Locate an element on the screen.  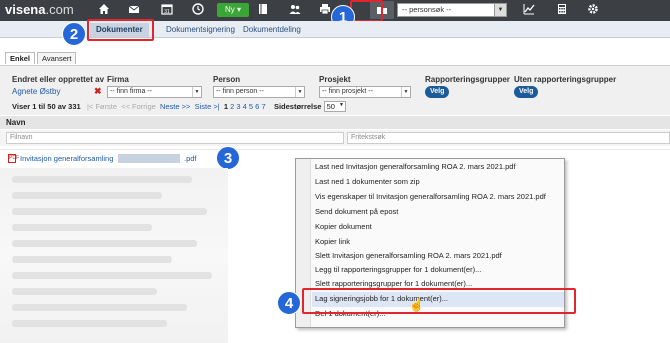
menu-item-copy-document: Kopier dokument is located at coordinates (438, 227).